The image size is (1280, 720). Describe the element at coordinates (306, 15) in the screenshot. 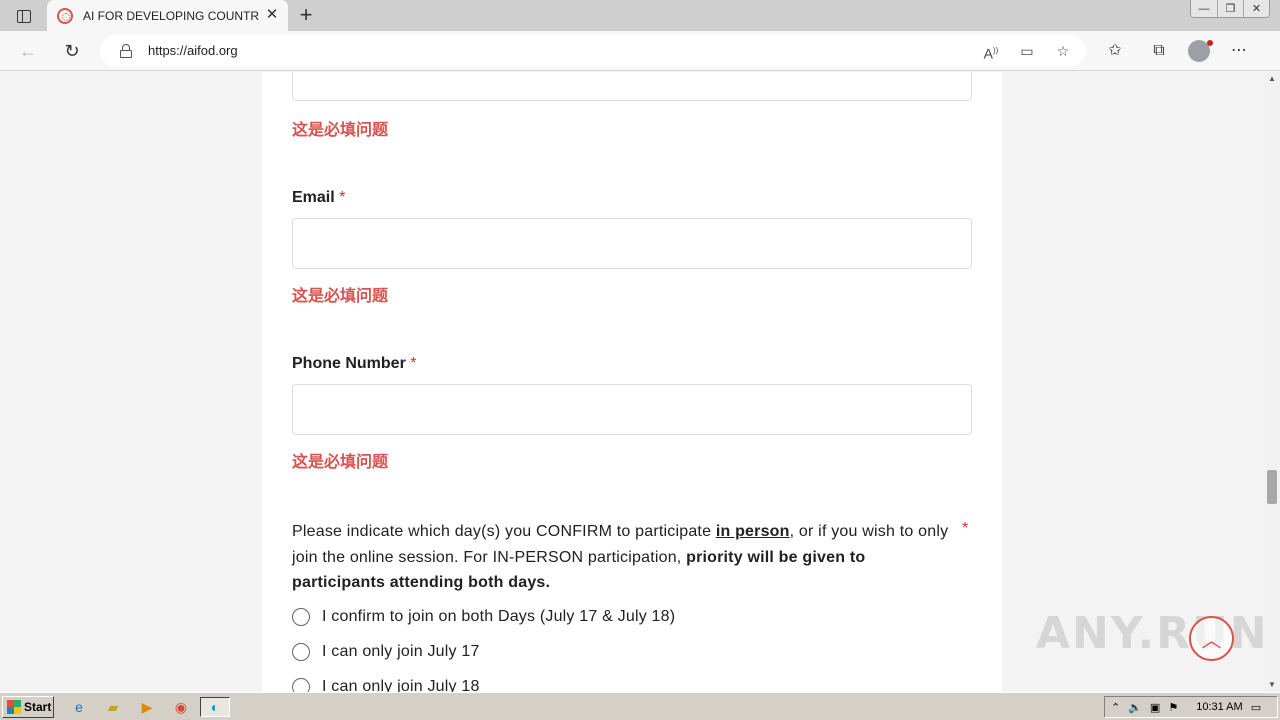

I see `new-tab-button: +` at that location.